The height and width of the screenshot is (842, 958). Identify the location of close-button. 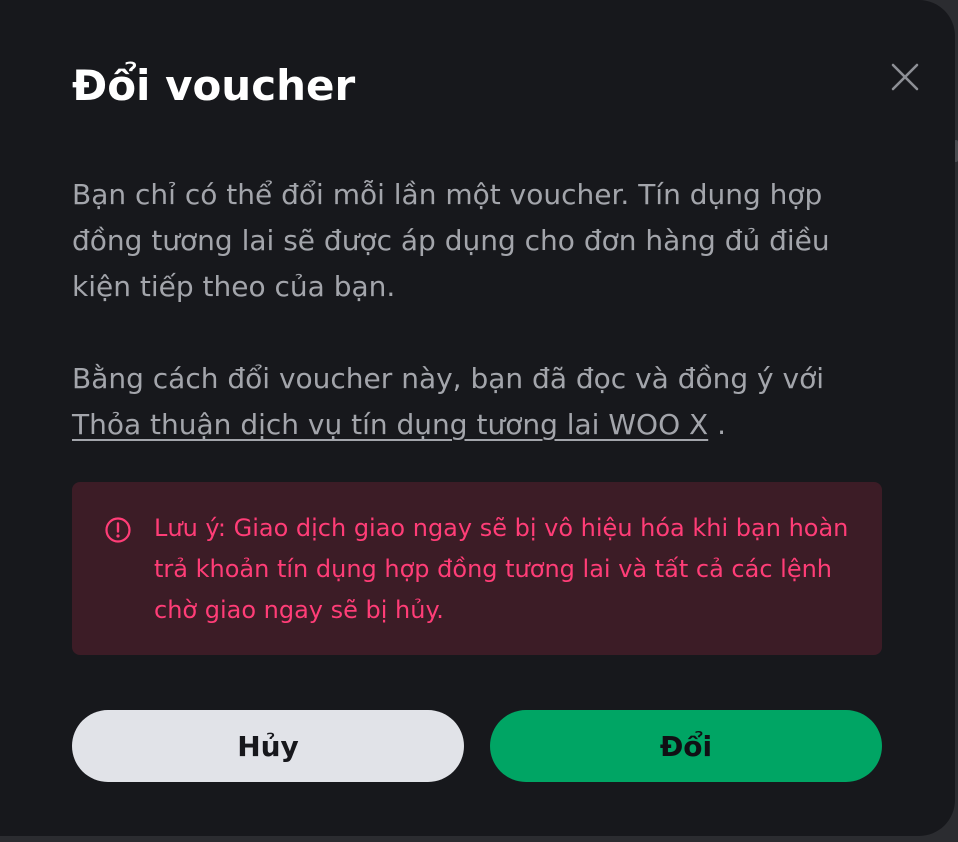
(905, 77).